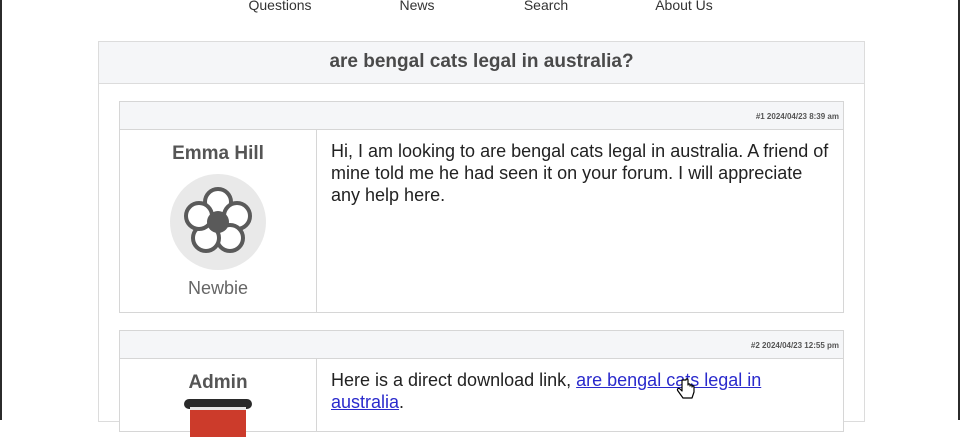 This screenshot has width=960, height=442. Describe the element at coordinates (481, 116) in the screenshot. I see `post-meta: #1 2024/04/23 8:39 am` at that location.